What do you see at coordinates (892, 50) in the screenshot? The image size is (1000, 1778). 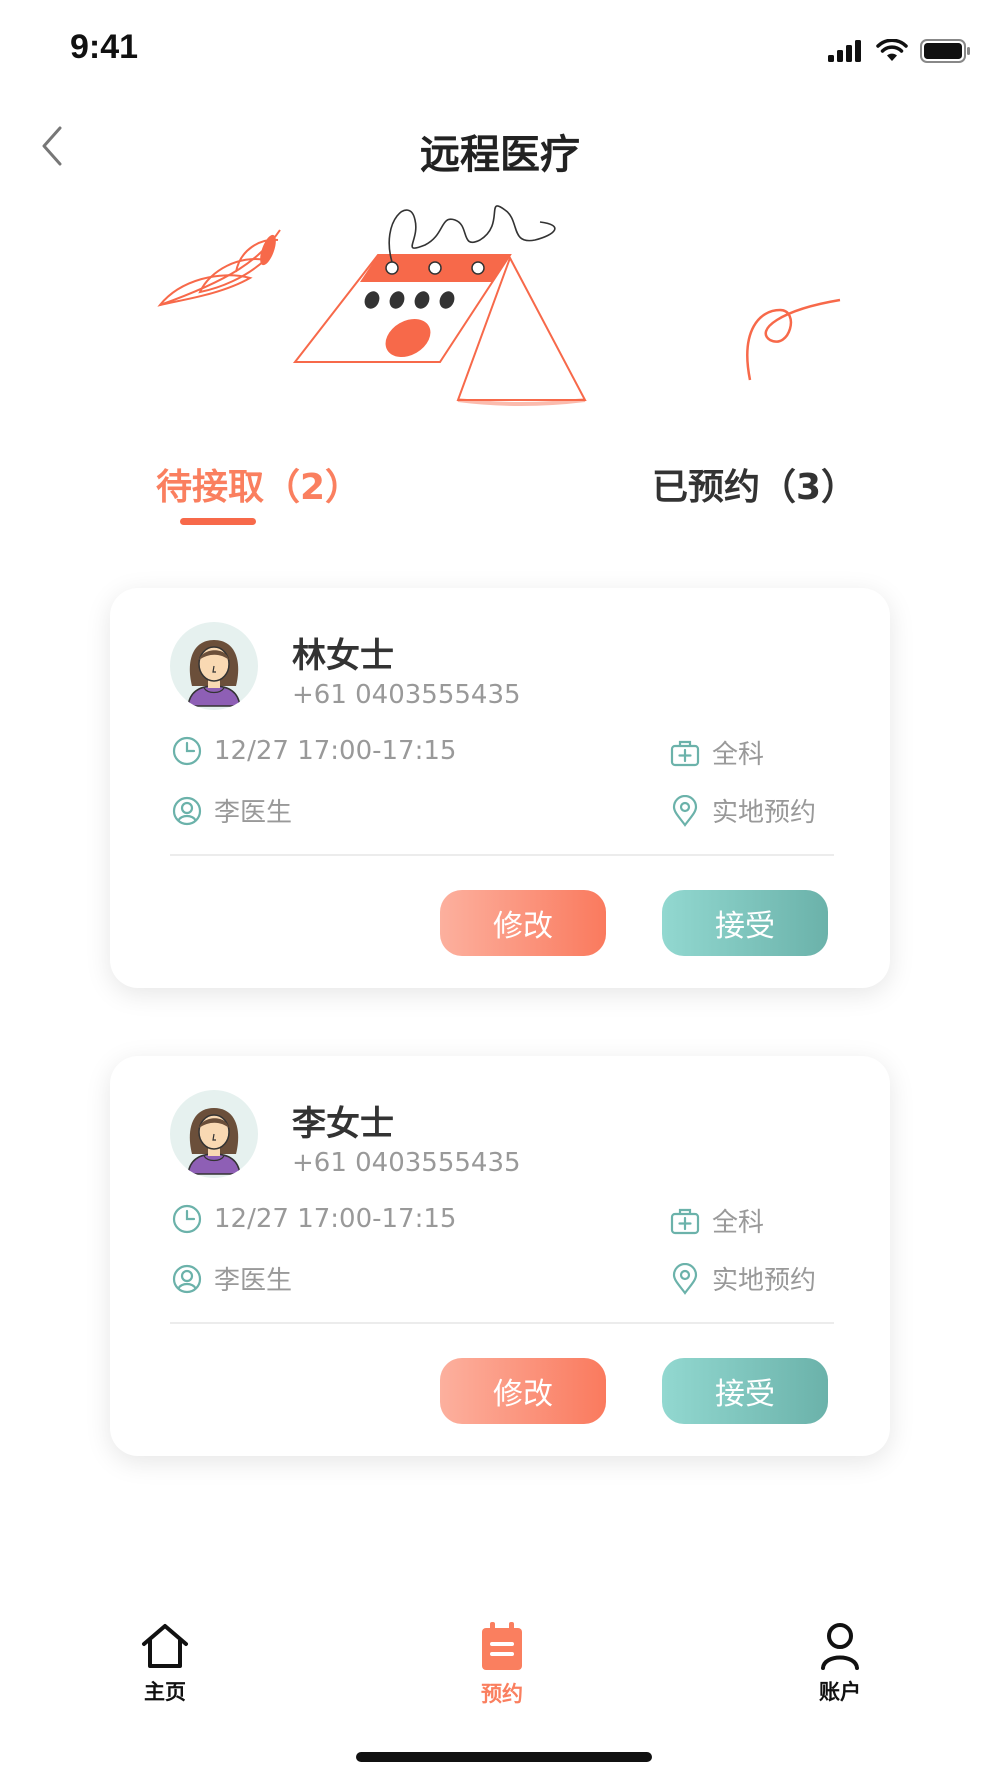 I see `wifi-icon` at bounding box center [892, 50].